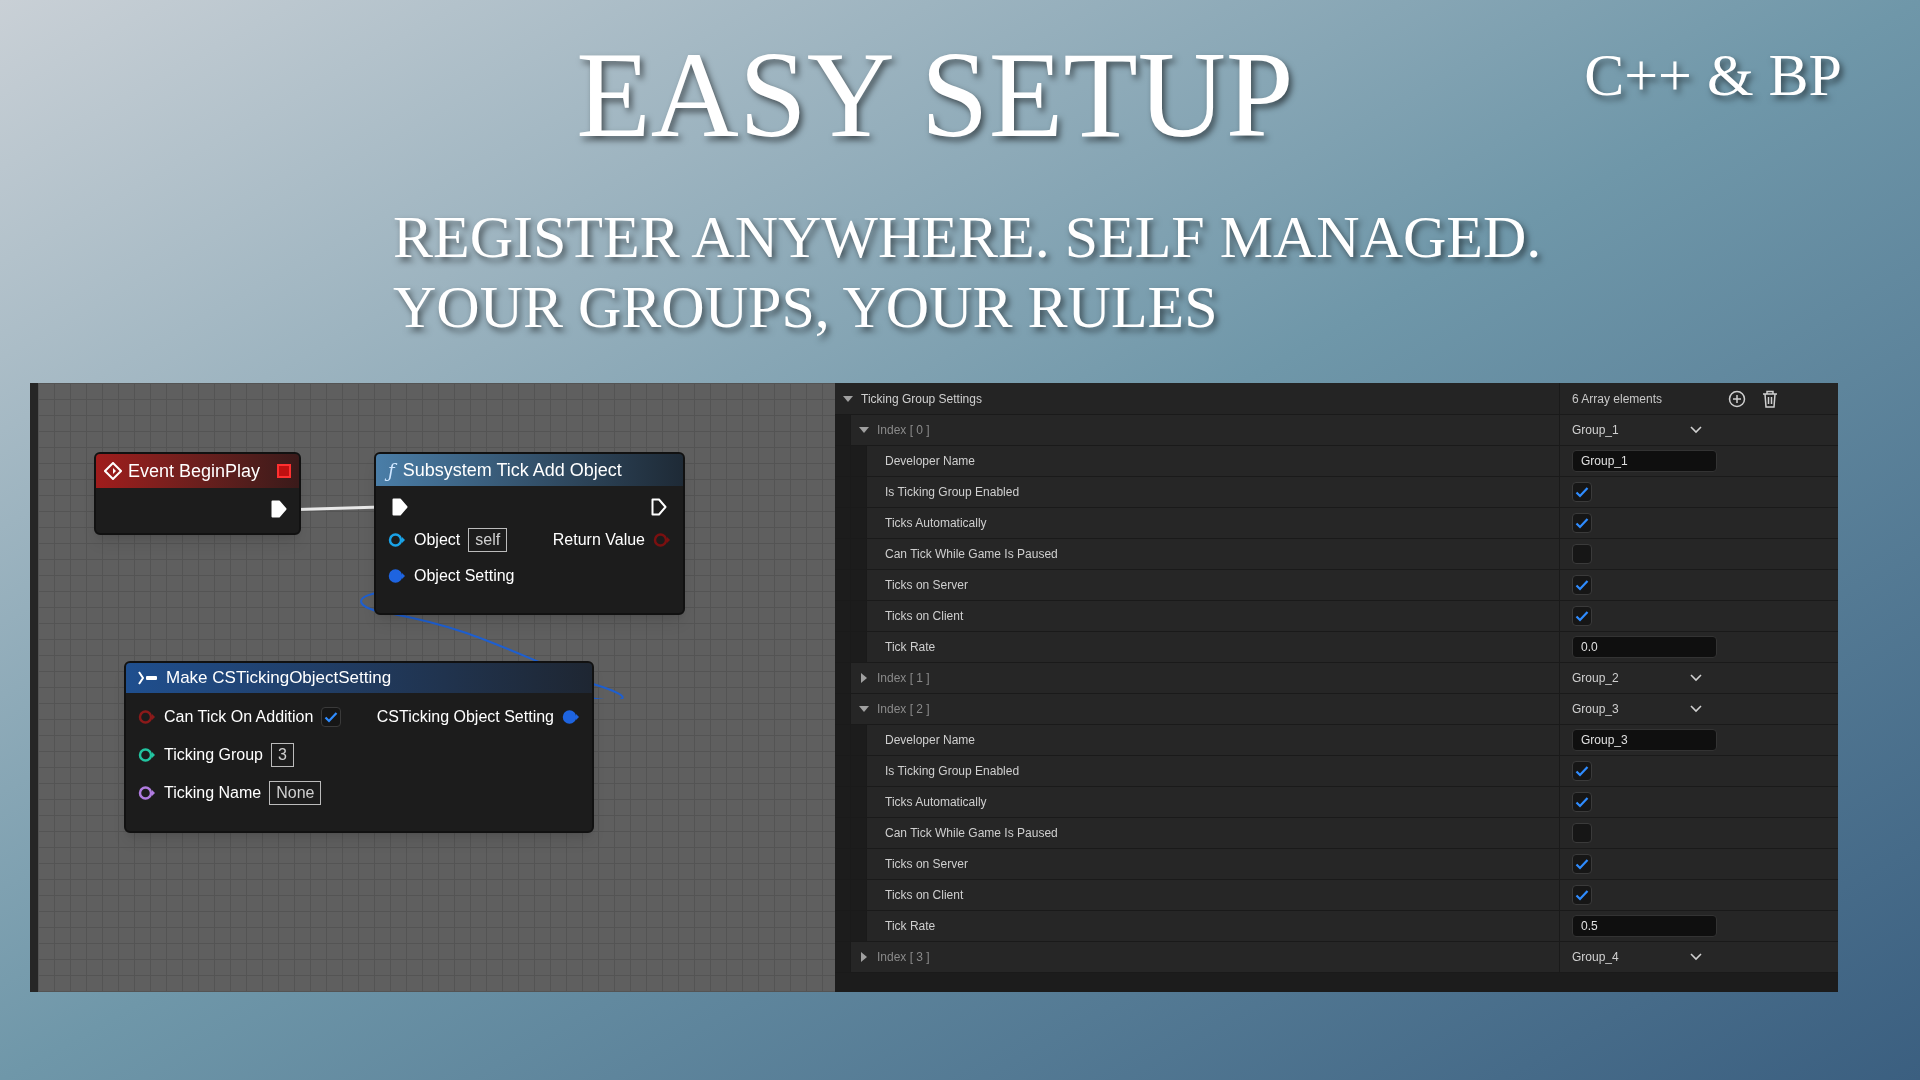 This screenshot has width=1920, height=1080. What do you see at coordinates (1644, 461) in the screenshot?
I see `text-field: Group_1` at bounding box center [1644, 461].